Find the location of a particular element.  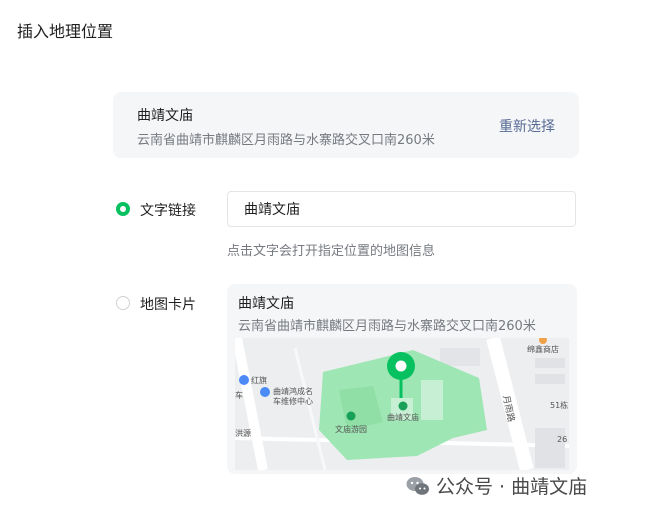

reselect-button: 重新选择 is located at coordinates (527, 126).